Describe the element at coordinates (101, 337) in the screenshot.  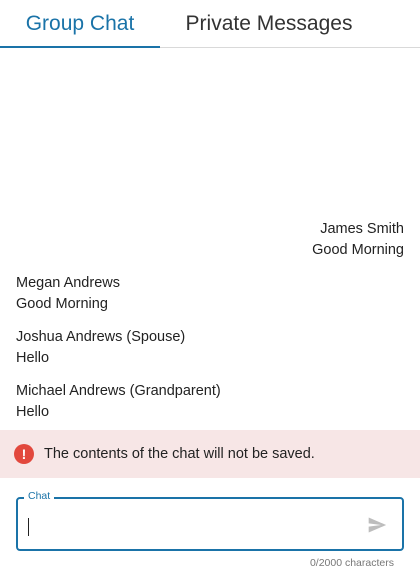
I see `message-sender: Joshua Andrews (Spouse)` at that location.